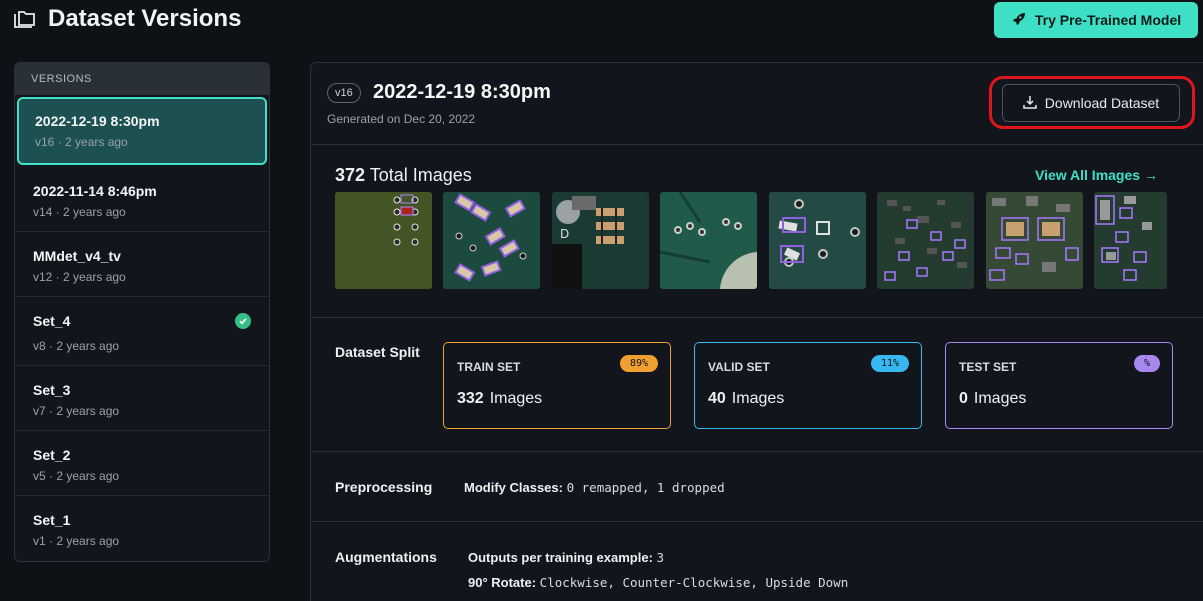 This screenshot has height=601, width=1203. Describe the element at coordinates (95, 191) in the screenshot. I see `version-name: 2022-11-14 8:46pm` at that location.